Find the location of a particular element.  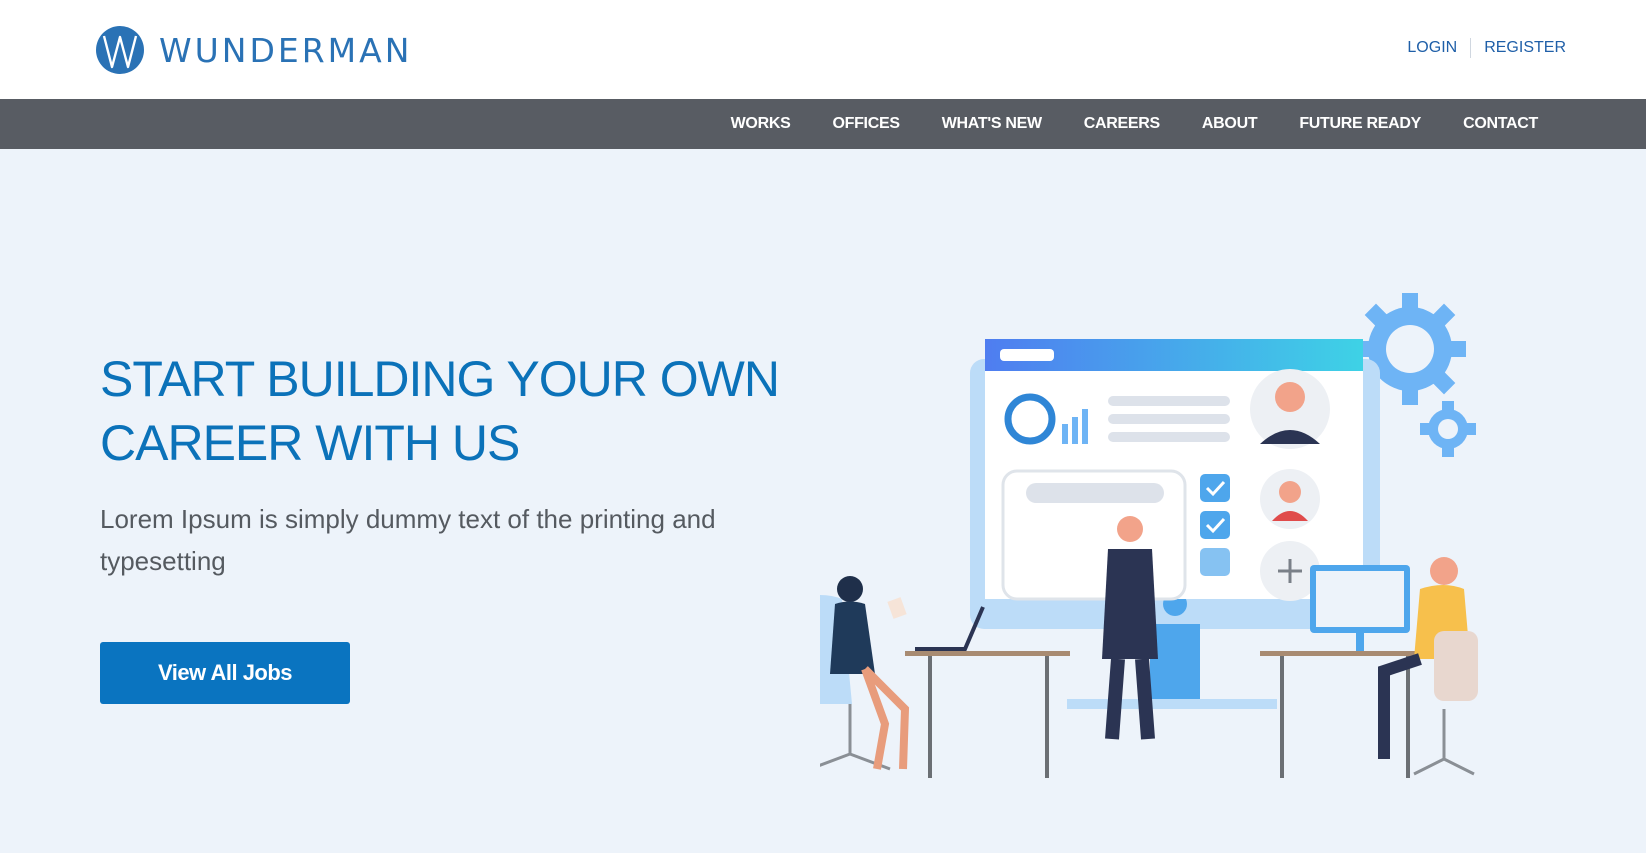

nav-item-offices: OFFICES is located at coordinates (866, 124).